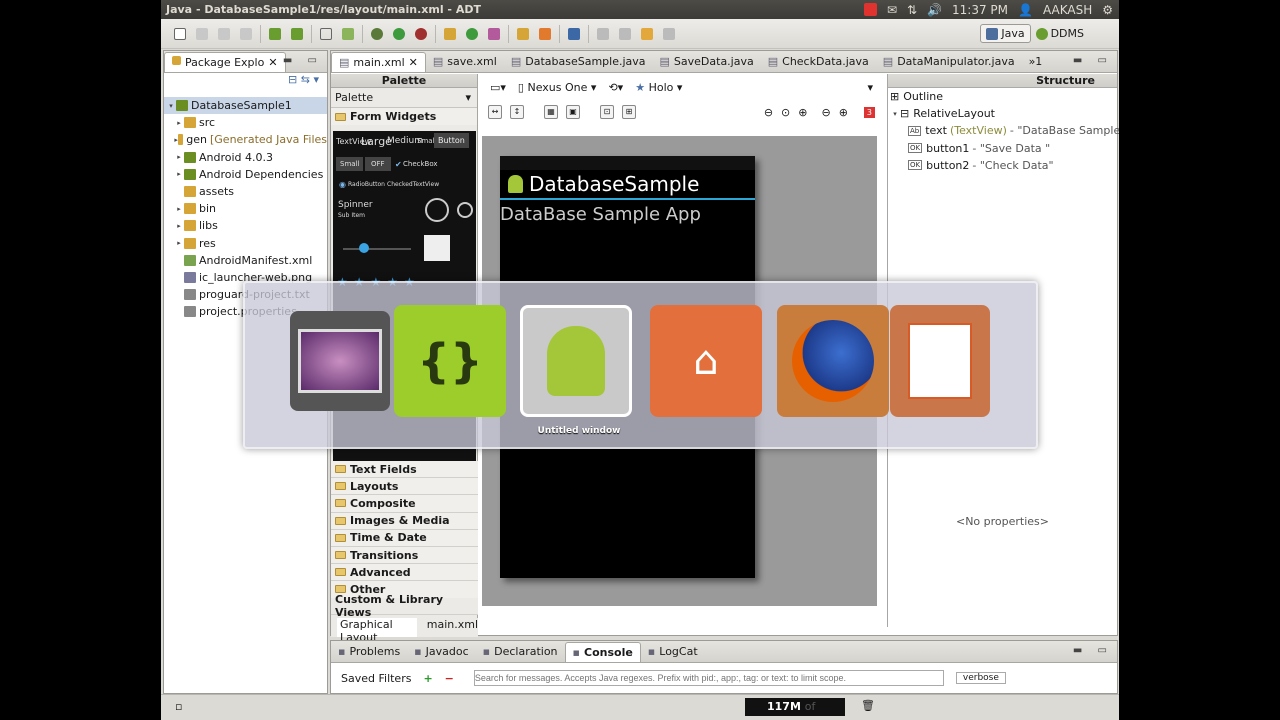 This screenshot has height=720, width=1280. I want to click on textview-text: DataBase Sample App, so click(627, 212).